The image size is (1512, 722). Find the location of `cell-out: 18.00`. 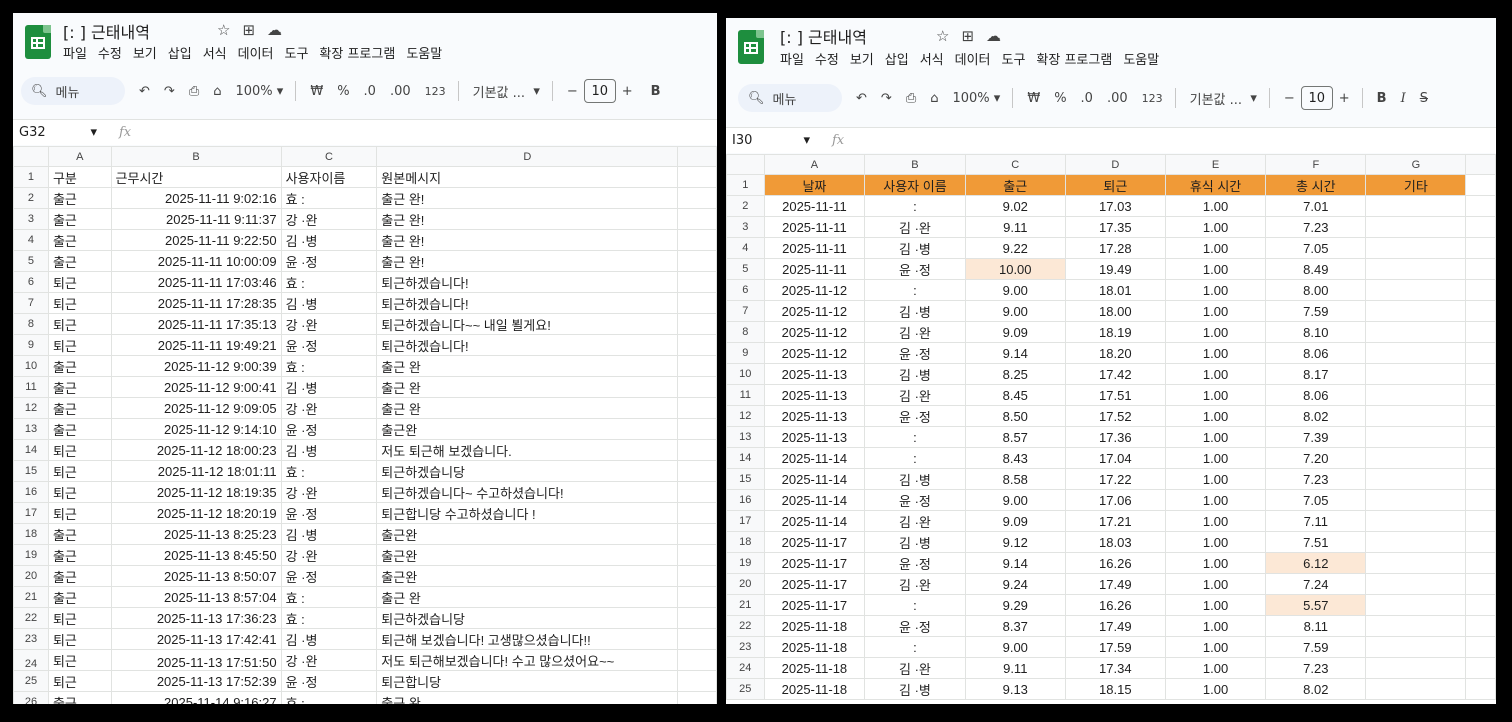

cell-out: 18.00 is located at coordinates (1115, 311).